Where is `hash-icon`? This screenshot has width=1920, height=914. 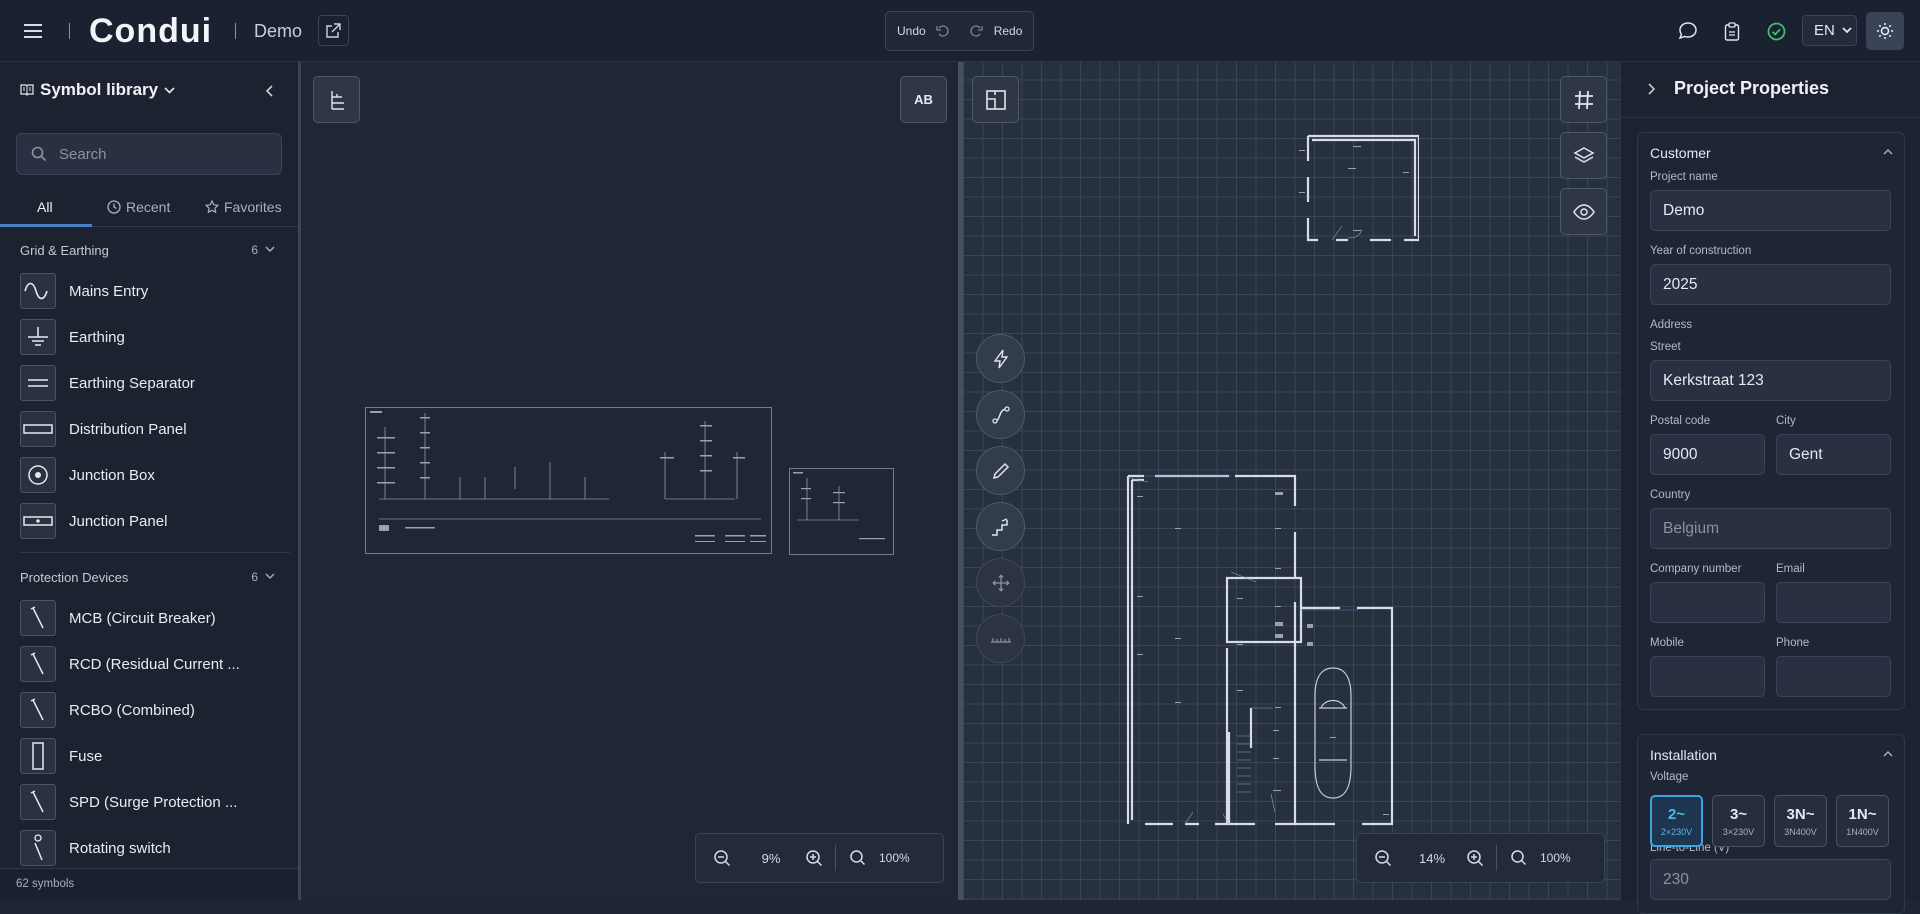
hash-icon is located at coordinates (1583, 99).